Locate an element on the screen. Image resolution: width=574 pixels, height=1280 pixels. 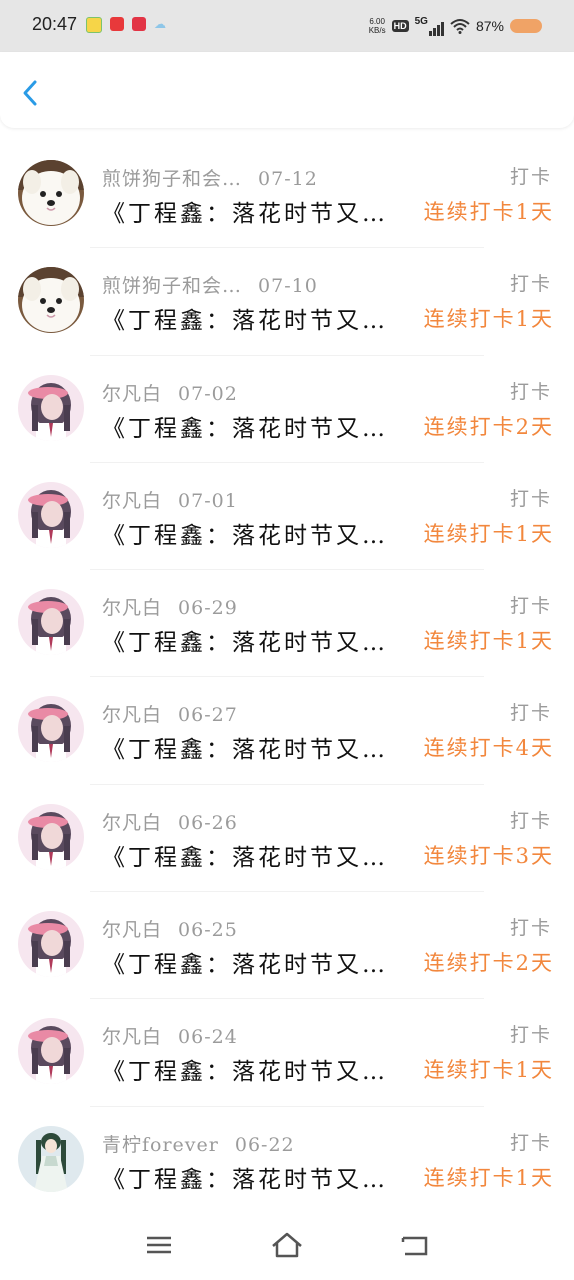
back-nav-button is located at coordinates (415, 1245).